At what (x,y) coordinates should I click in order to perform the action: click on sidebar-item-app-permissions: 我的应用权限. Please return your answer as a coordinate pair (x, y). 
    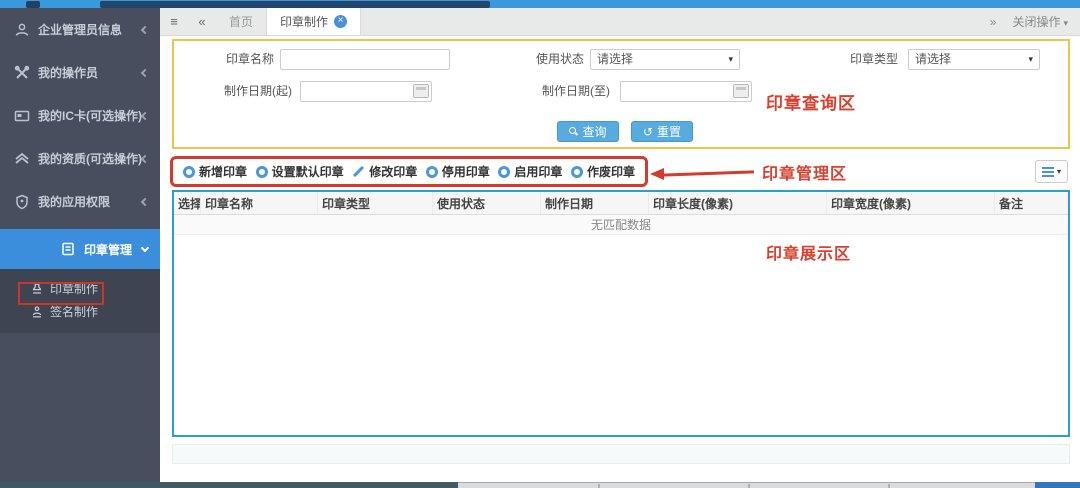
    Looking at the image, I should click on (80, 201).